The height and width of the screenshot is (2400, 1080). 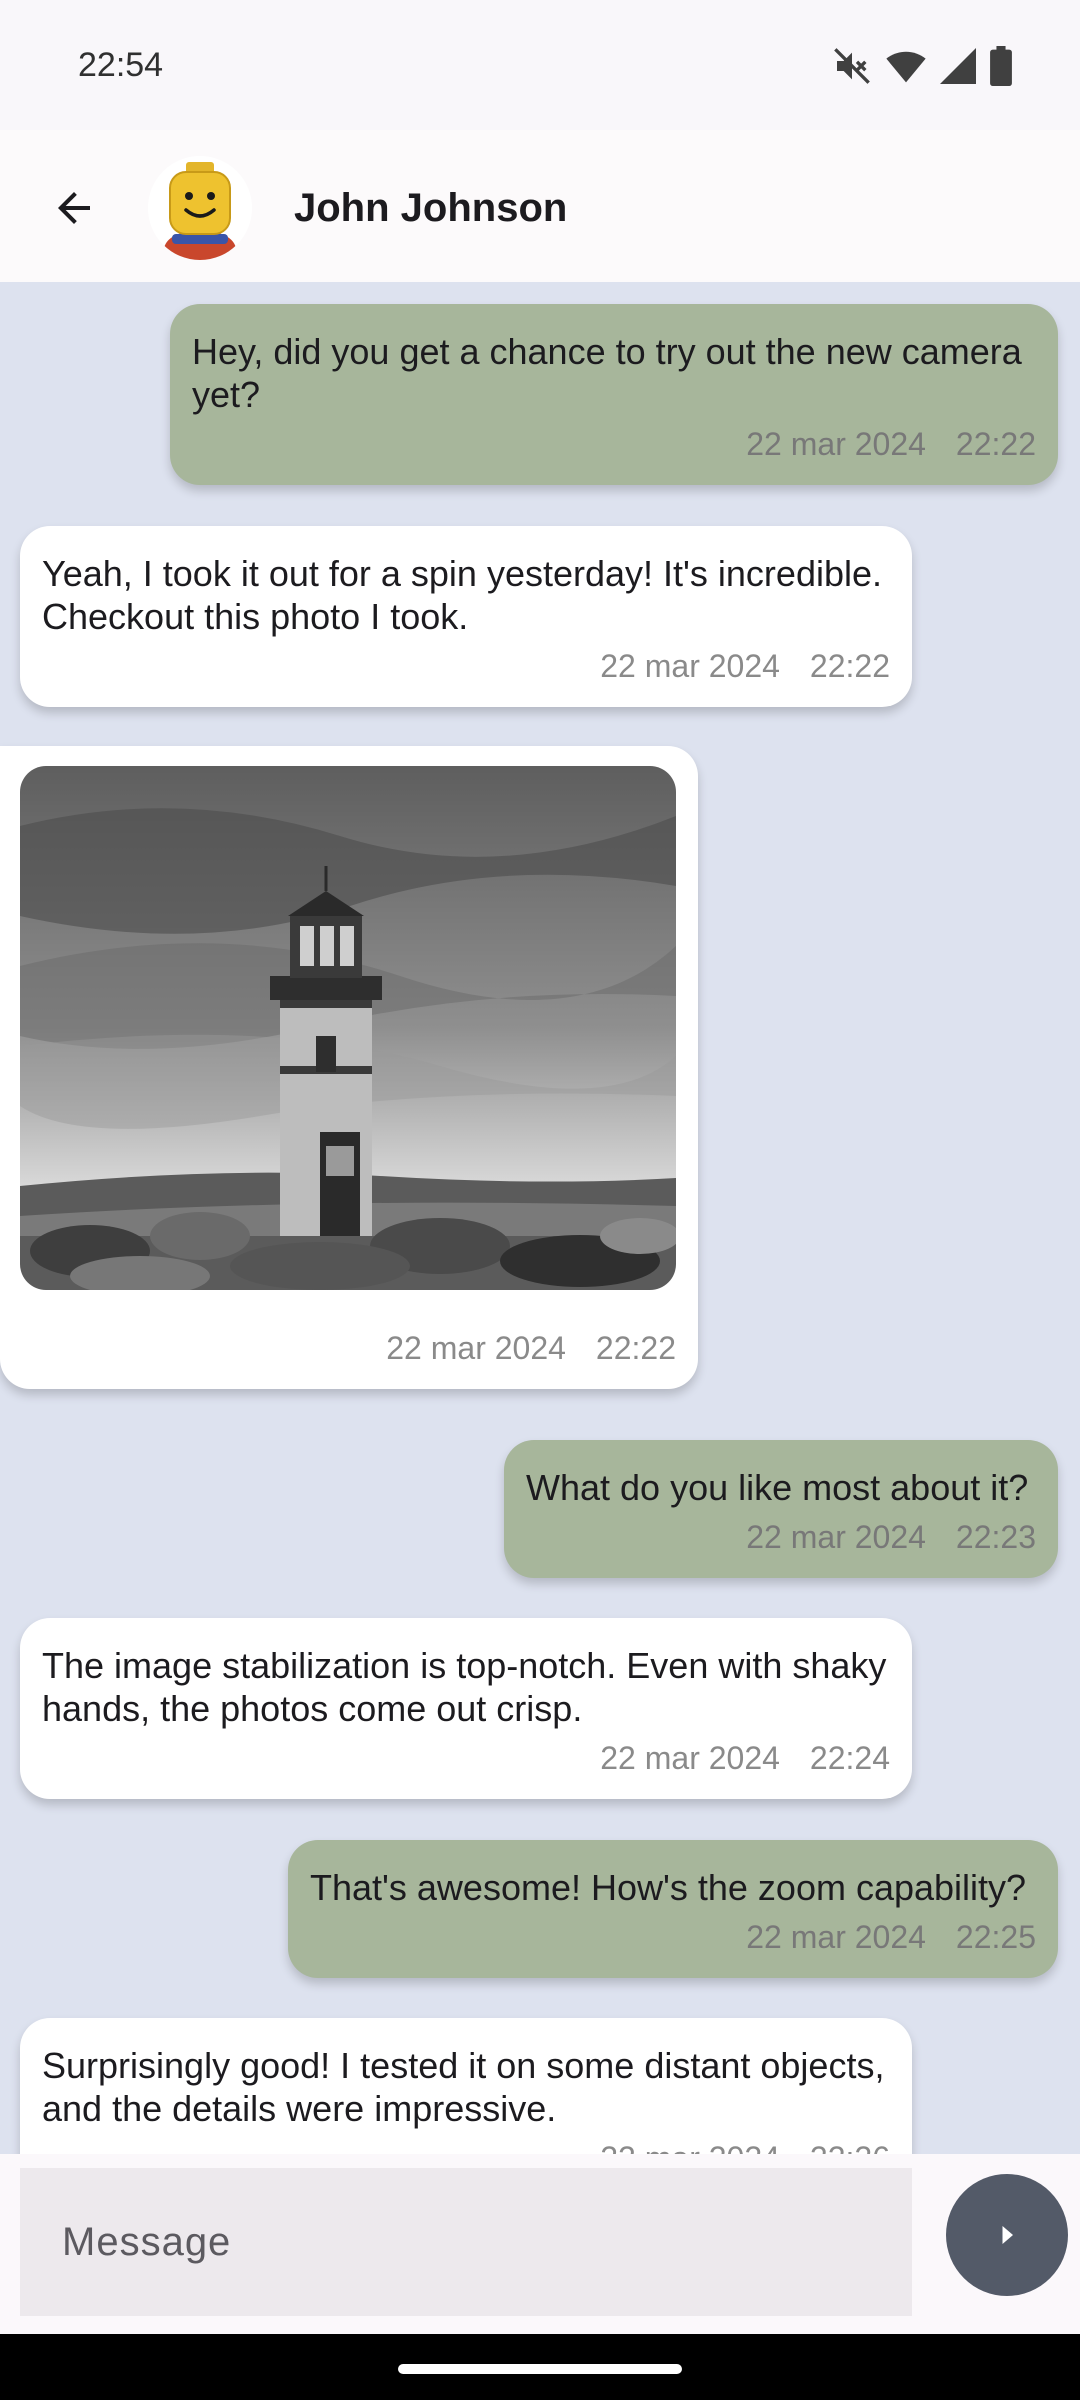 I want to click on message-meta: 22 mar 2024 22:24, so click(x=466, y=1758).